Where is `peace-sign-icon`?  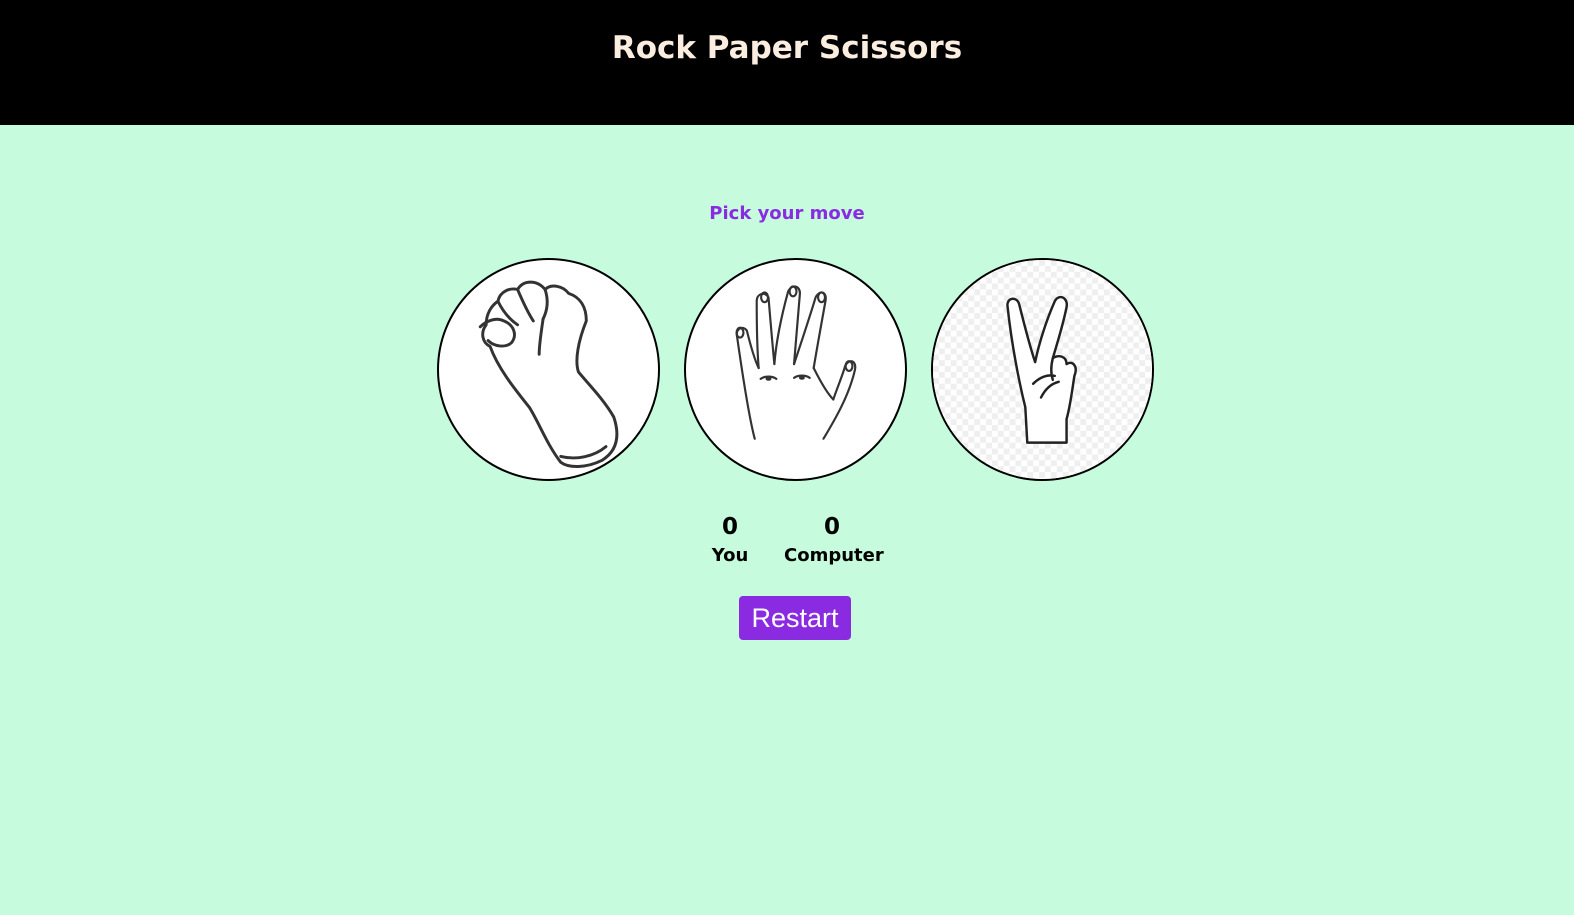
peace-sign-icon is located at coordinates (1042, 369).